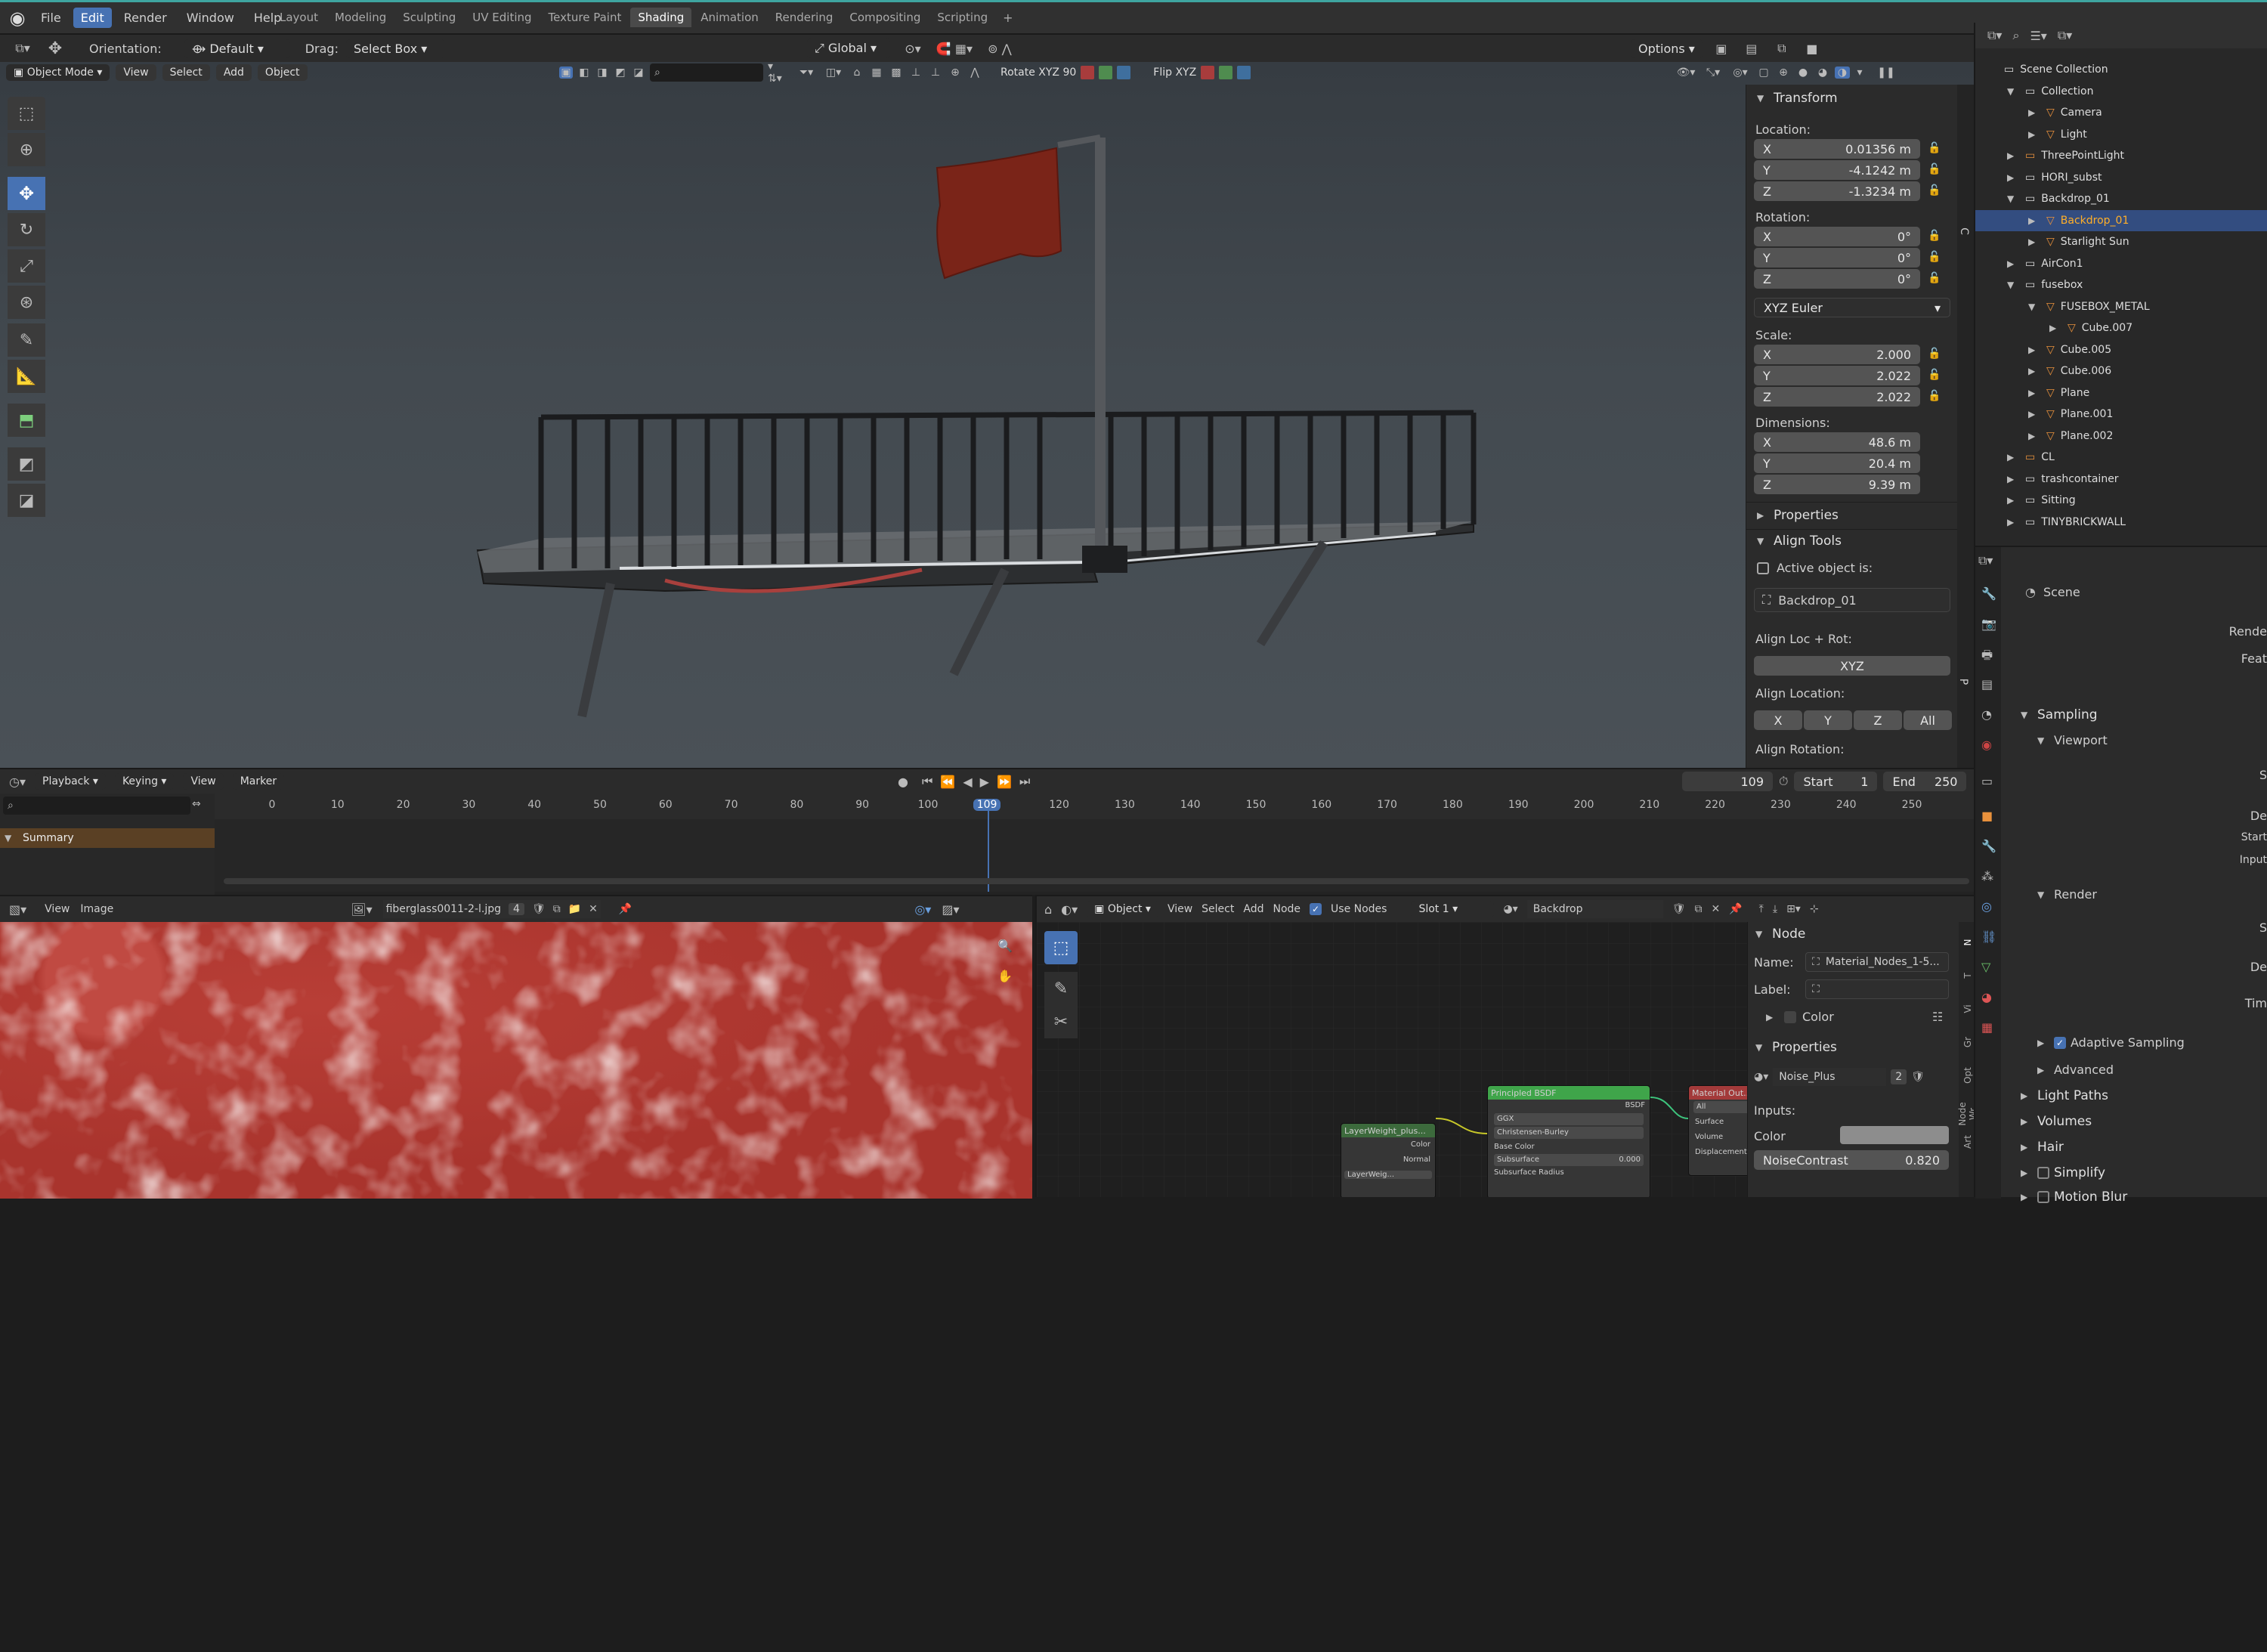 The image size is (2267, 1652). I want to click on node-label-field: ⛶, so click(1877, 989).